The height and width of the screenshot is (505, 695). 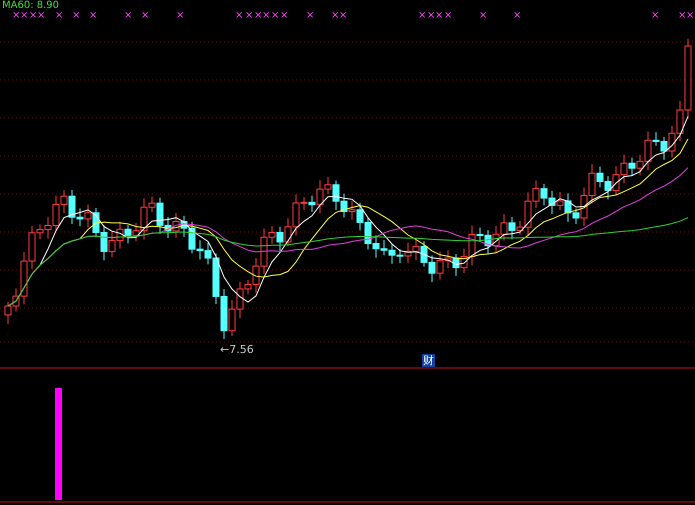 I want to click on low-price-label: ←7.56, so click(x=237, y=349).